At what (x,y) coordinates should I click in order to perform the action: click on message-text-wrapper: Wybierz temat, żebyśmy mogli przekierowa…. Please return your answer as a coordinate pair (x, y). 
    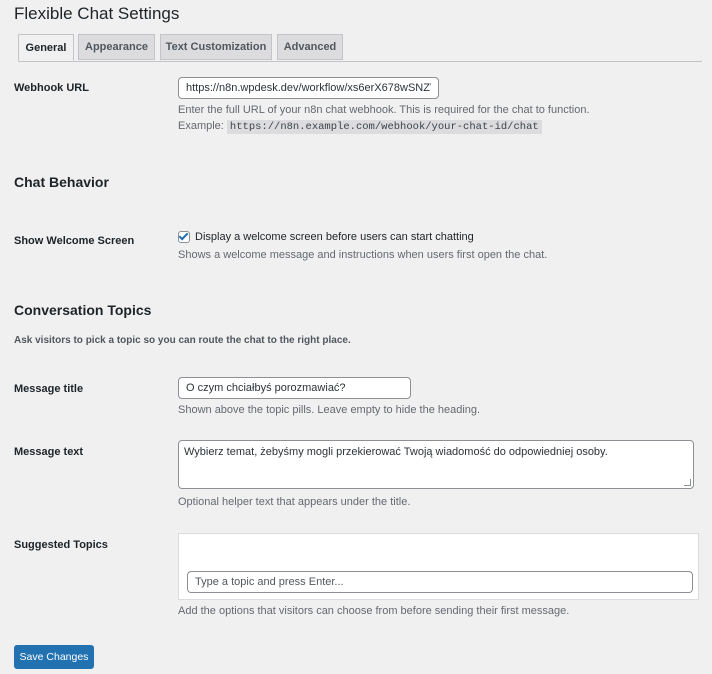
    Looking at the image, I should click on (436, 464).